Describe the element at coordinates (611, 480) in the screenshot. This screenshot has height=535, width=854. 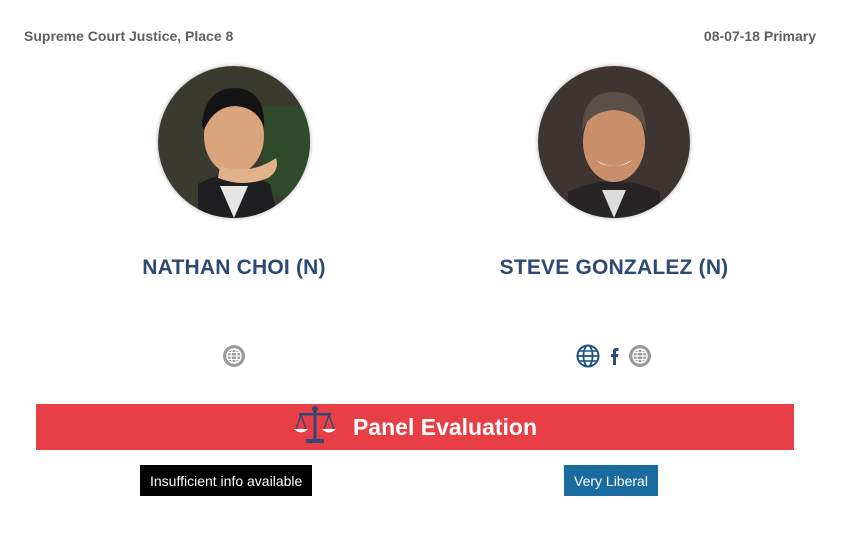
I see `evaluation-badge-gonzalez: Very Liberal` at that location.